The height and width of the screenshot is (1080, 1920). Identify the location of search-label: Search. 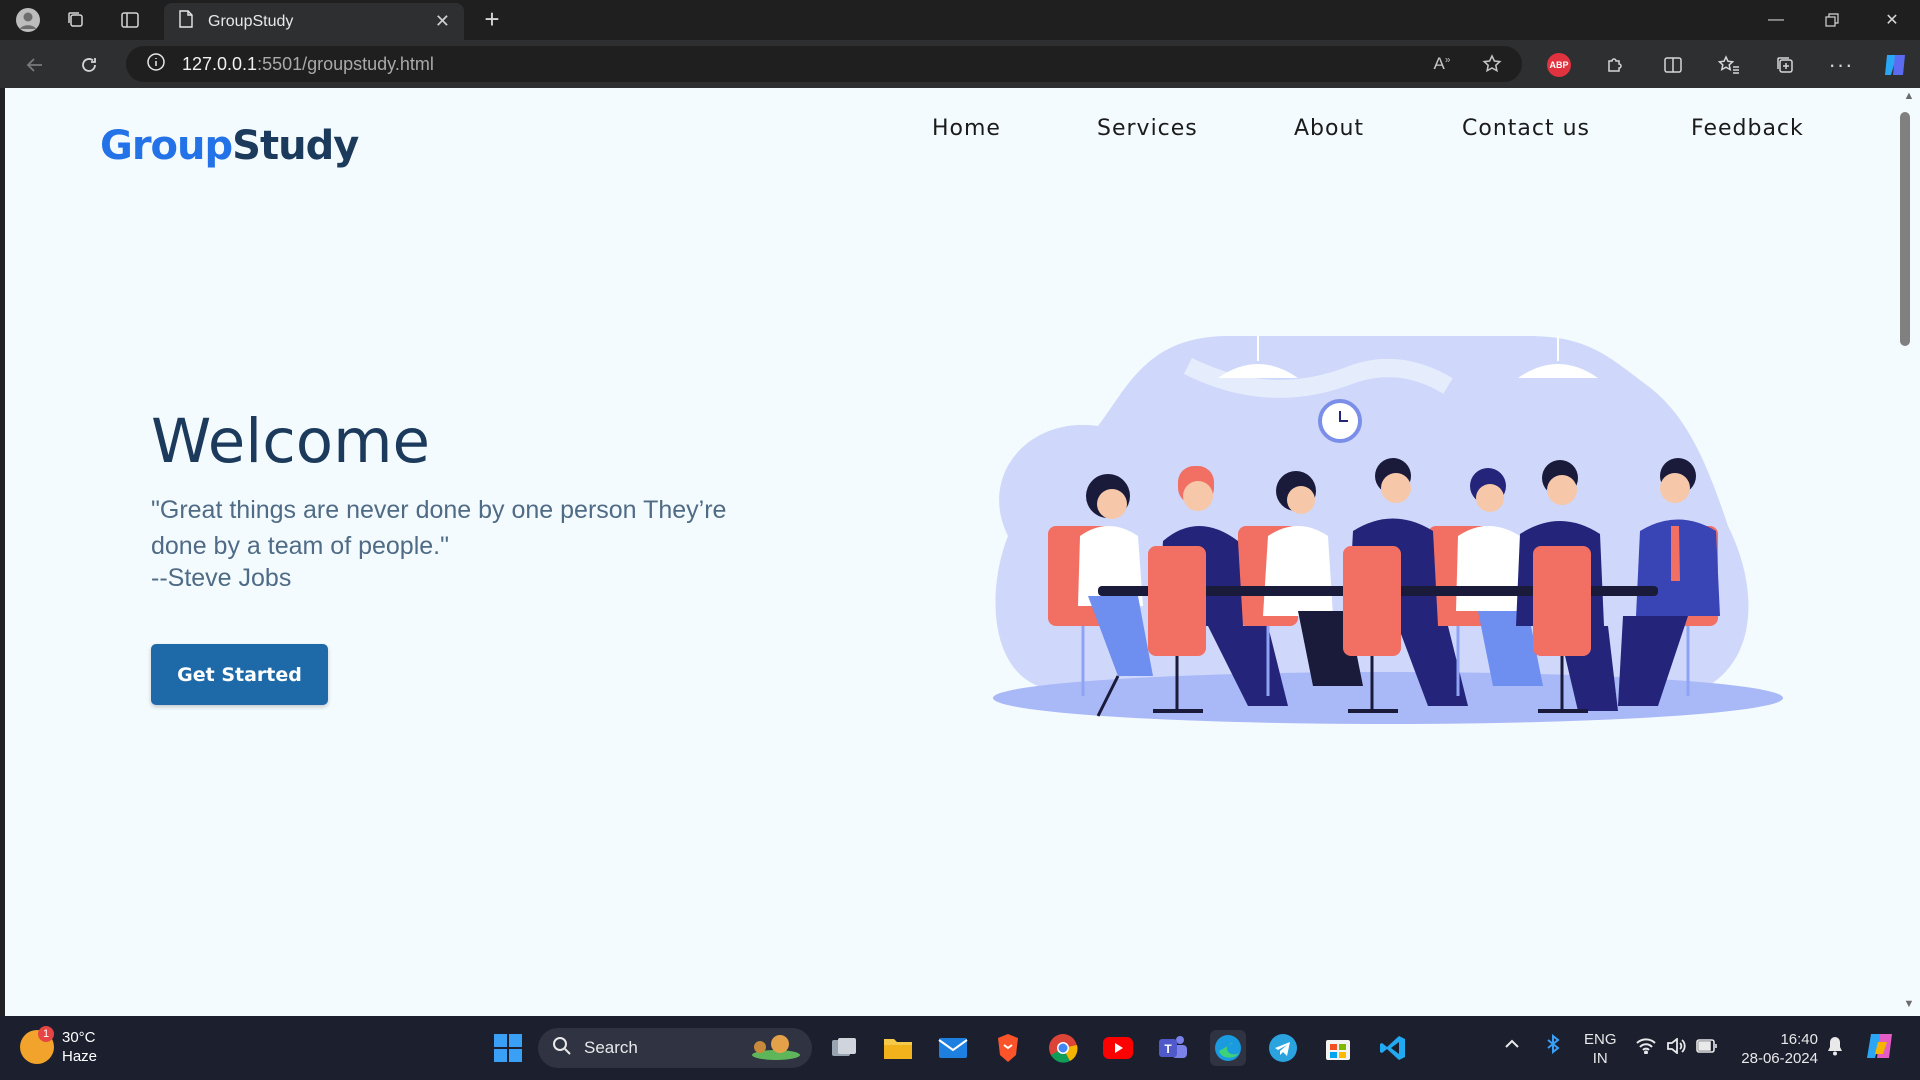
(611, 1047).